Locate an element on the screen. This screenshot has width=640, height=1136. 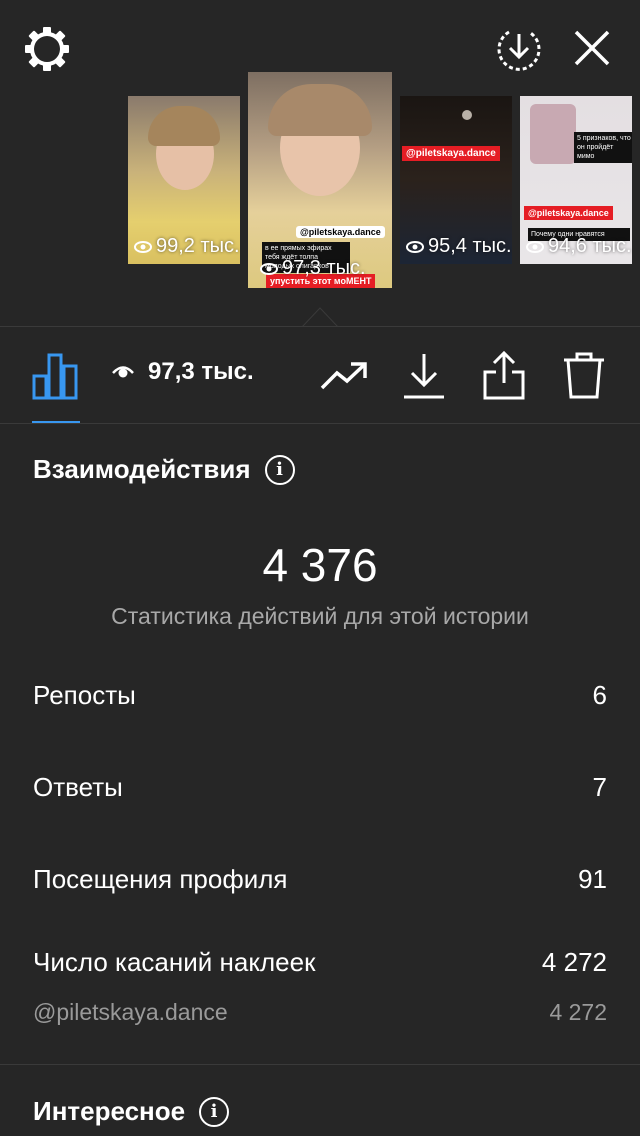
section-title-label: Интересное is located at coordinates (109, 1111).